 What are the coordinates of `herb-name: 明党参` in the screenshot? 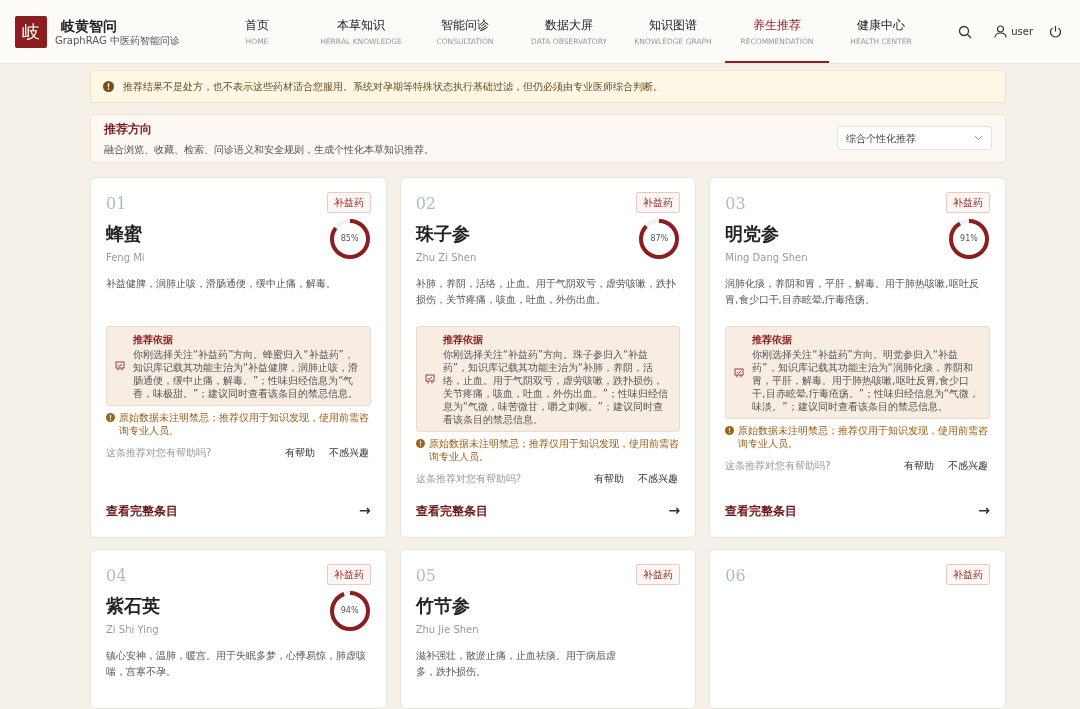 It's located at (753, 234).